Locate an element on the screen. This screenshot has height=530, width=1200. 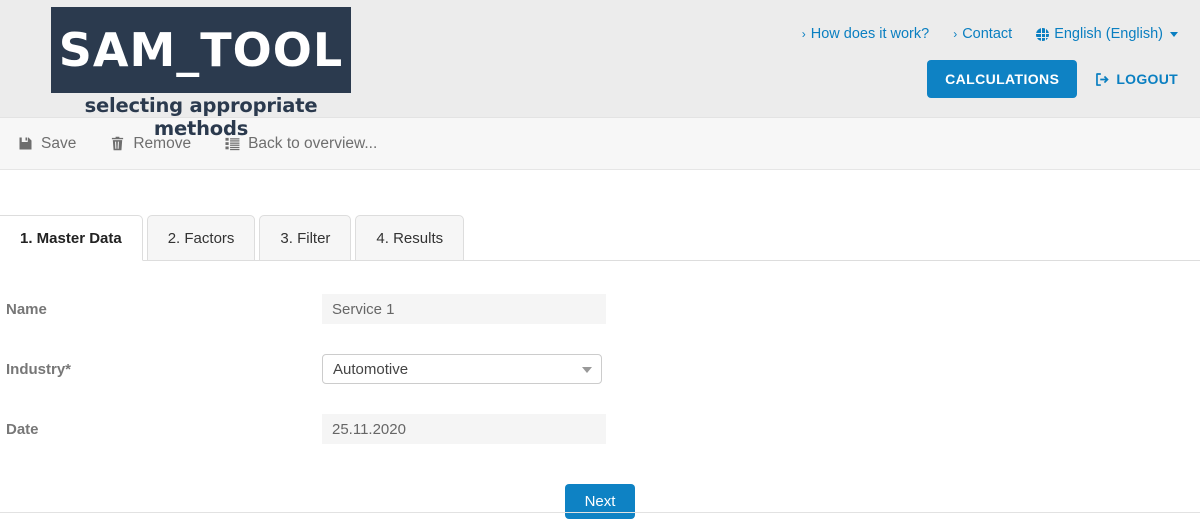
form-row-industry: Industry* Automotive is located at coordinates (600, 369).